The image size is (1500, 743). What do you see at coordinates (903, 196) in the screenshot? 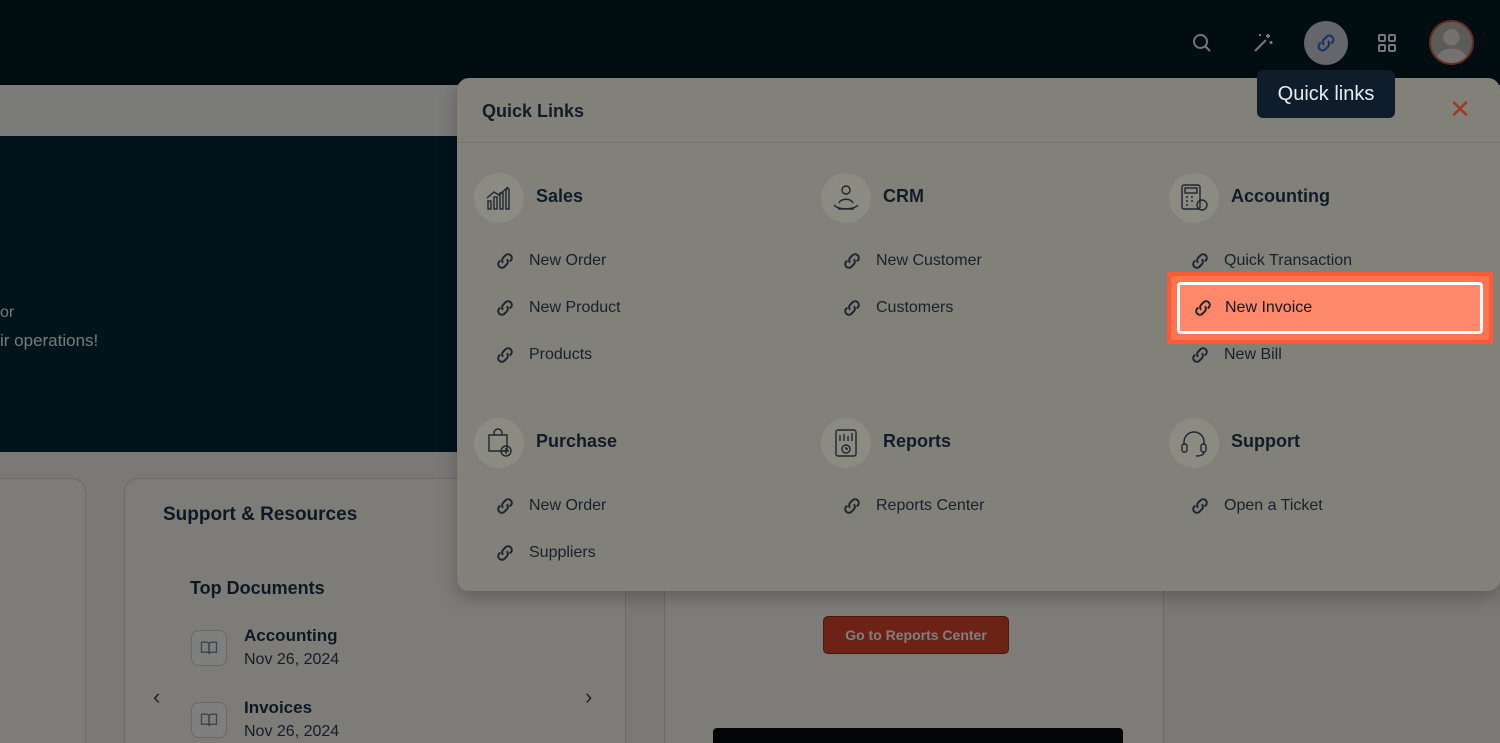
I see `section-title: CRM` at bounding box center [903, 196].